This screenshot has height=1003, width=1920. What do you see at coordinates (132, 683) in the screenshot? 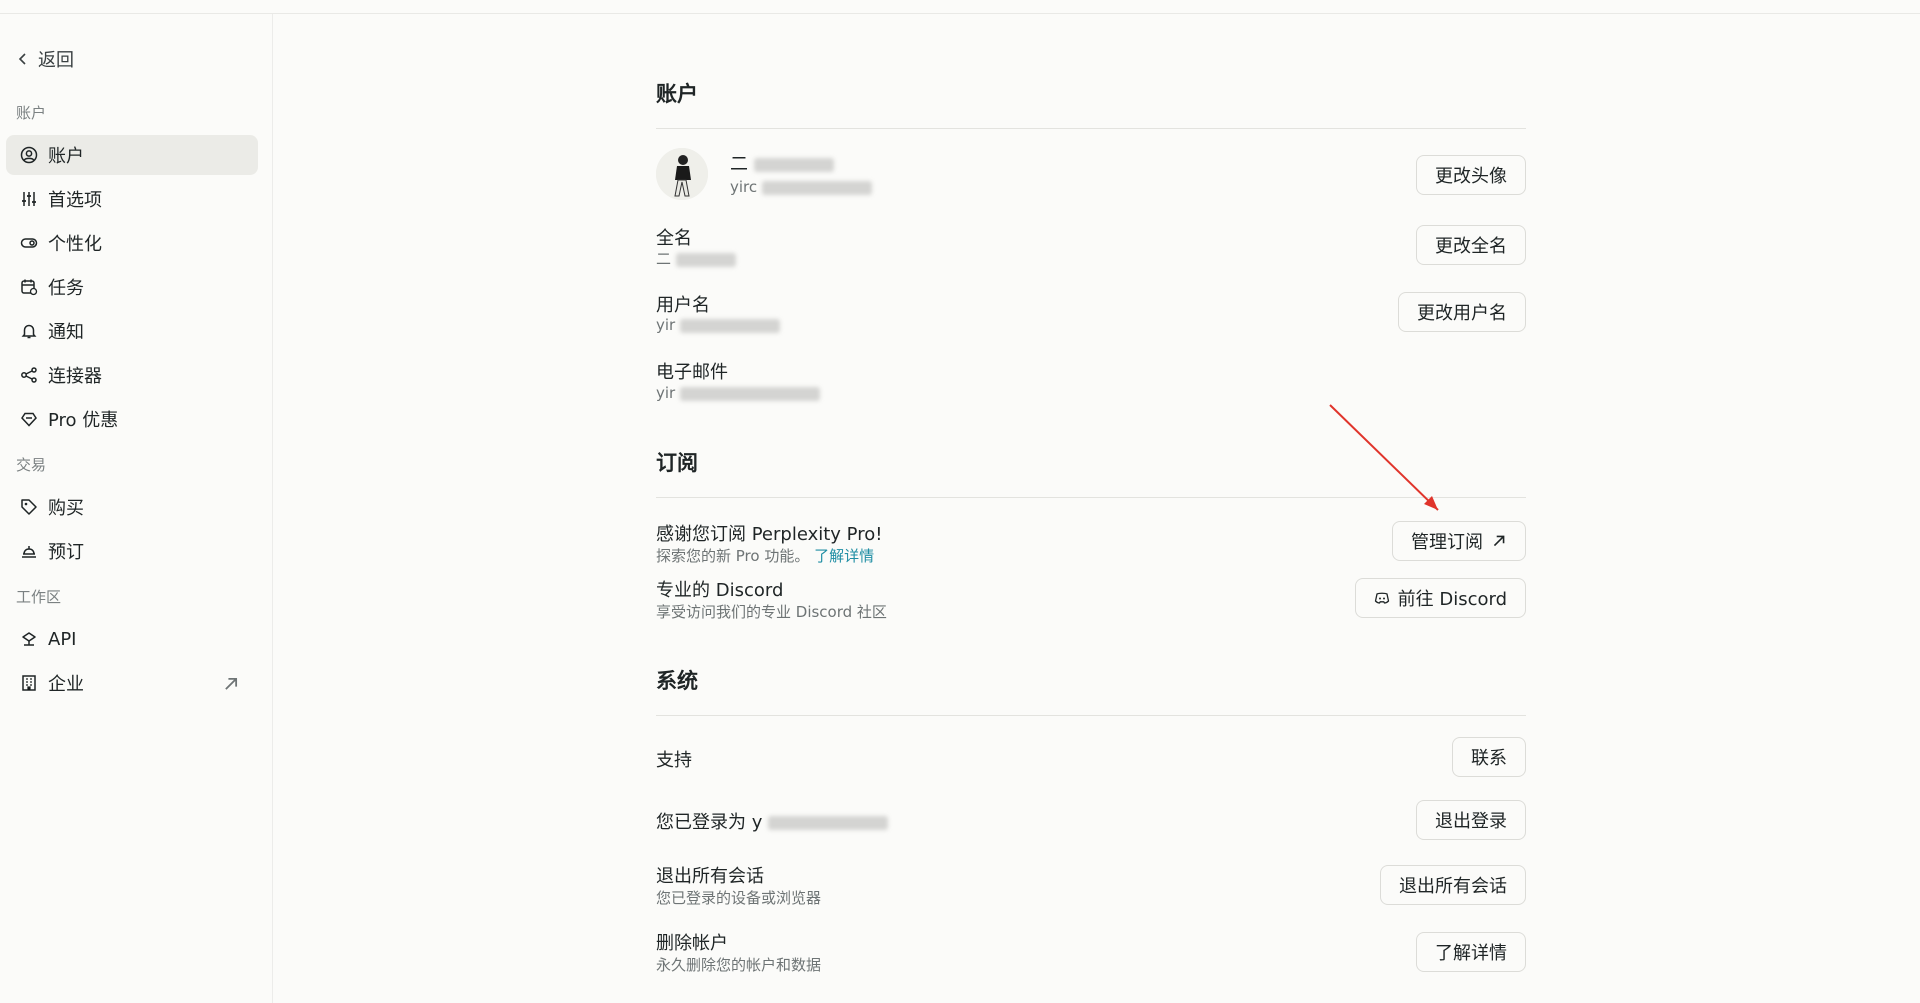
I see `sidebar-item-enterprise: 企业` at bounding box center [132, 683].